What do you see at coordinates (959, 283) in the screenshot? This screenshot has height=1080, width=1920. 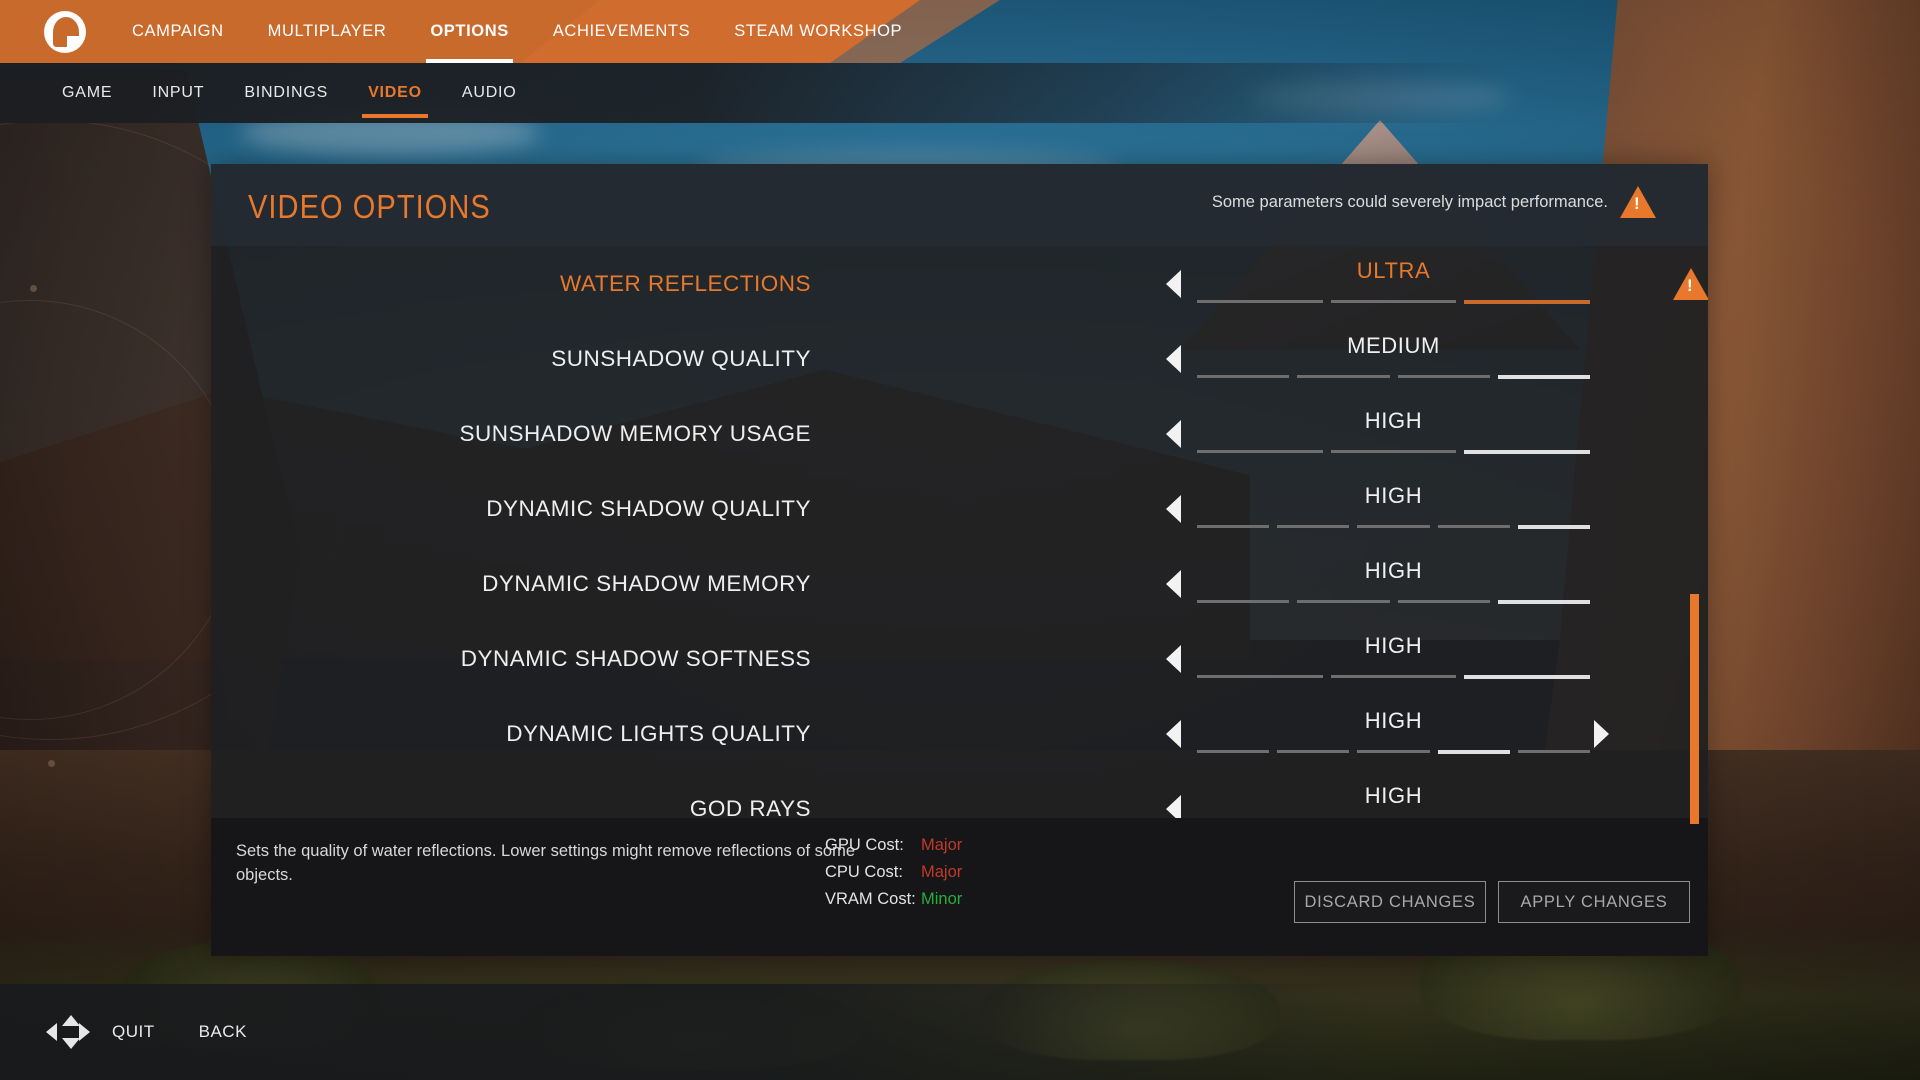 I see `option-row: WATER REFLECTIONS ULTRA` at bounding box center [959, 283].